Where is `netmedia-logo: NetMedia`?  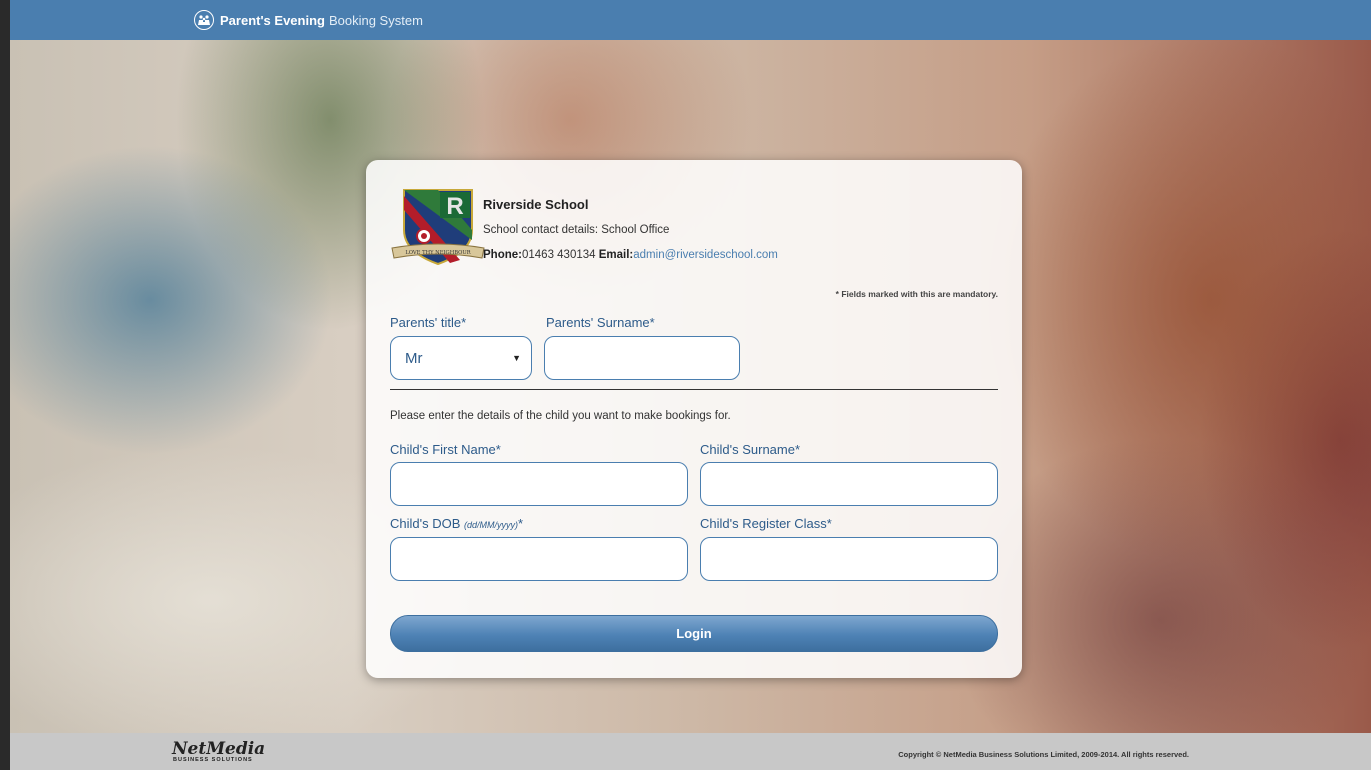 netmedia-logo: NetMedia is located at coordinates (219, 749).